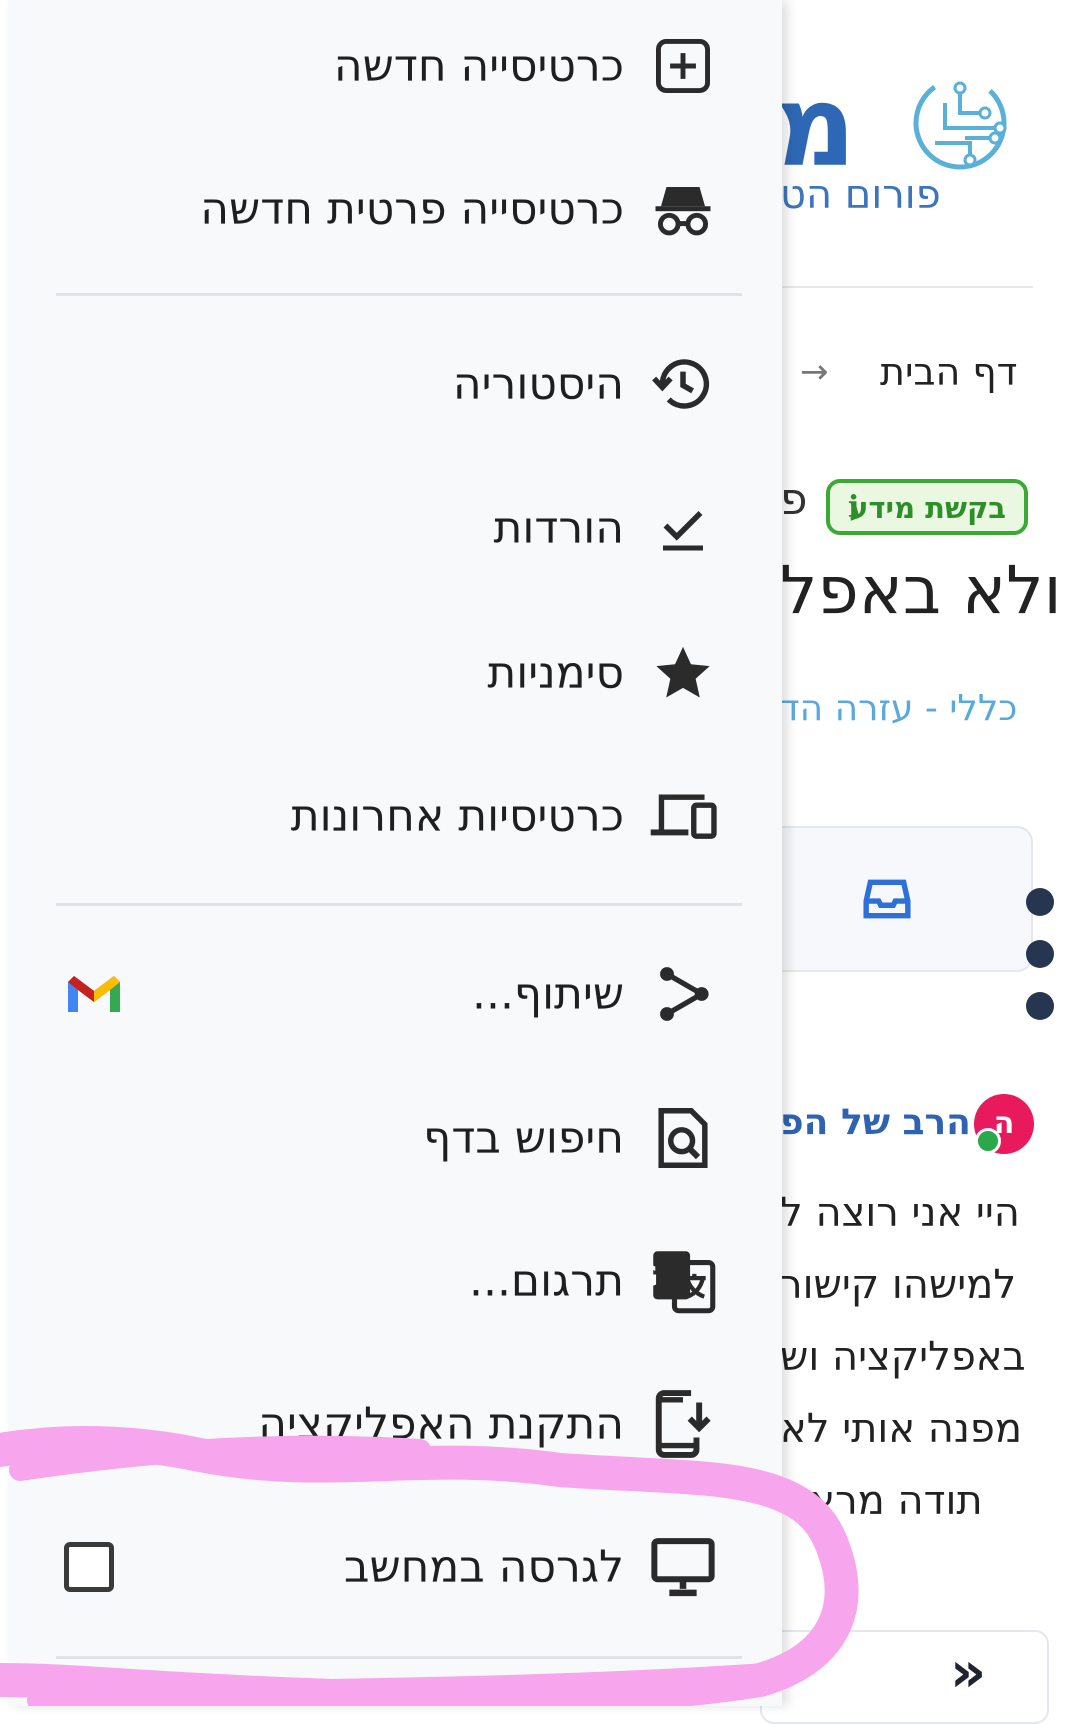 The width and height of the screenshot is (1069, 1724). What do you see at coordinates (921, 590) in the screenshot?
I see `topic-title: ולא באפל` at bounding box center [921, 590].